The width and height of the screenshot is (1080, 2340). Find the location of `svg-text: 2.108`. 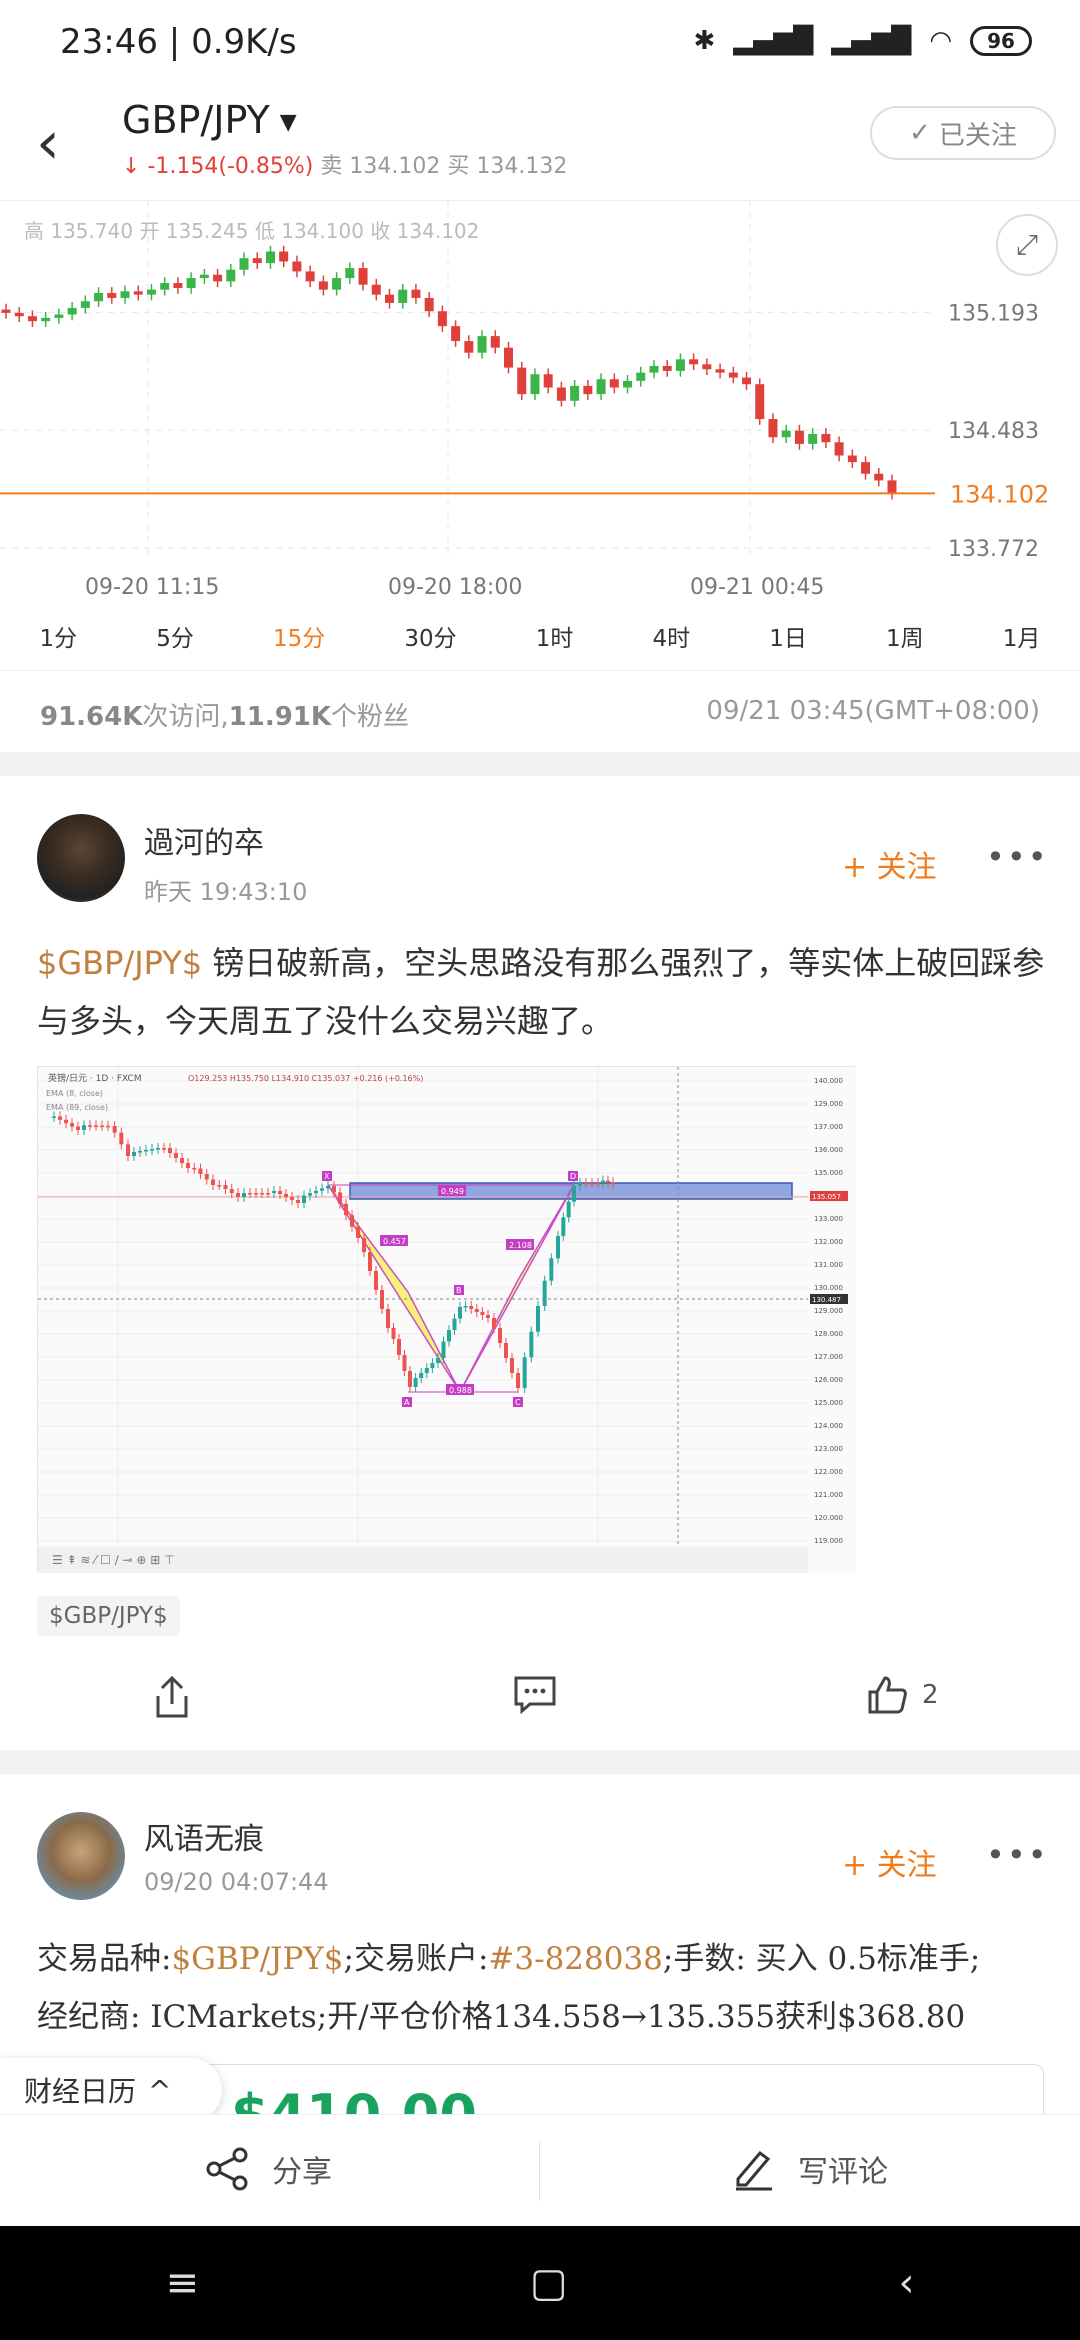

svg-text: 2.108 is located at coordinates (520, 1245).